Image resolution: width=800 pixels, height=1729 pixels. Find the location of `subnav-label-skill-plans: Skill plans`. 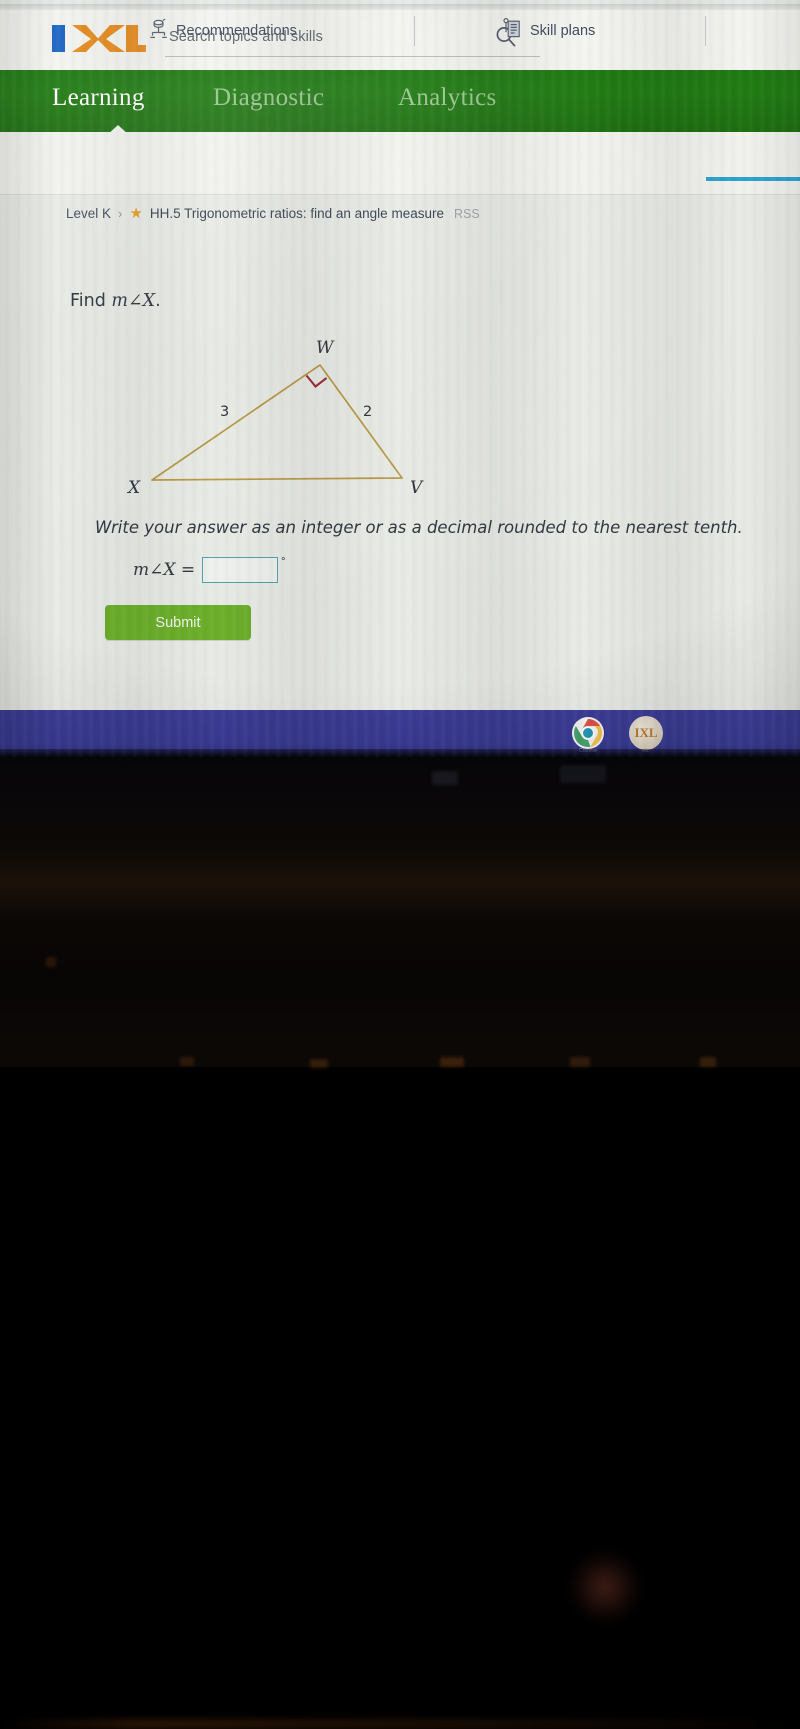

subnav-label-skill-plans: Skill plans is located at coordinates (563, 30).